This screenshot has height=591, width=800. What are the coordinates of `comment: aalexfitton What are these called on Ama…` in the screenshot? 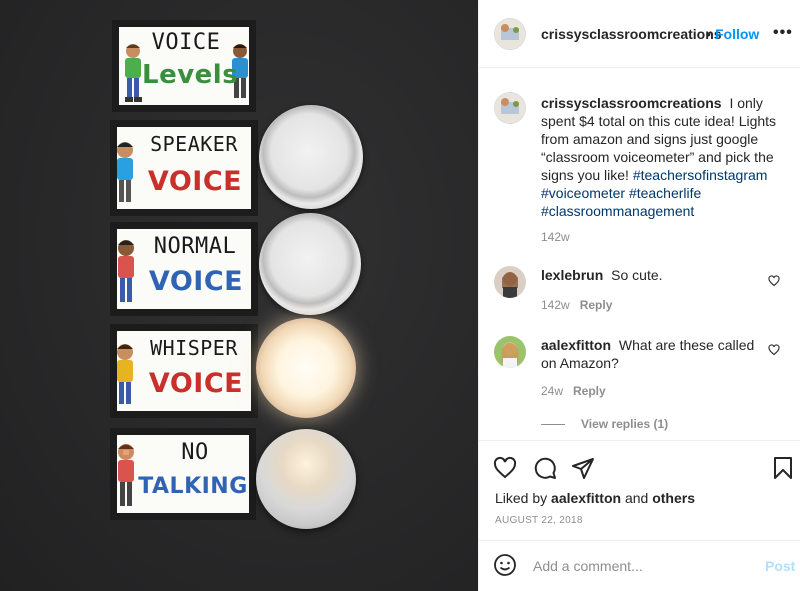 It's located at (651, 354).